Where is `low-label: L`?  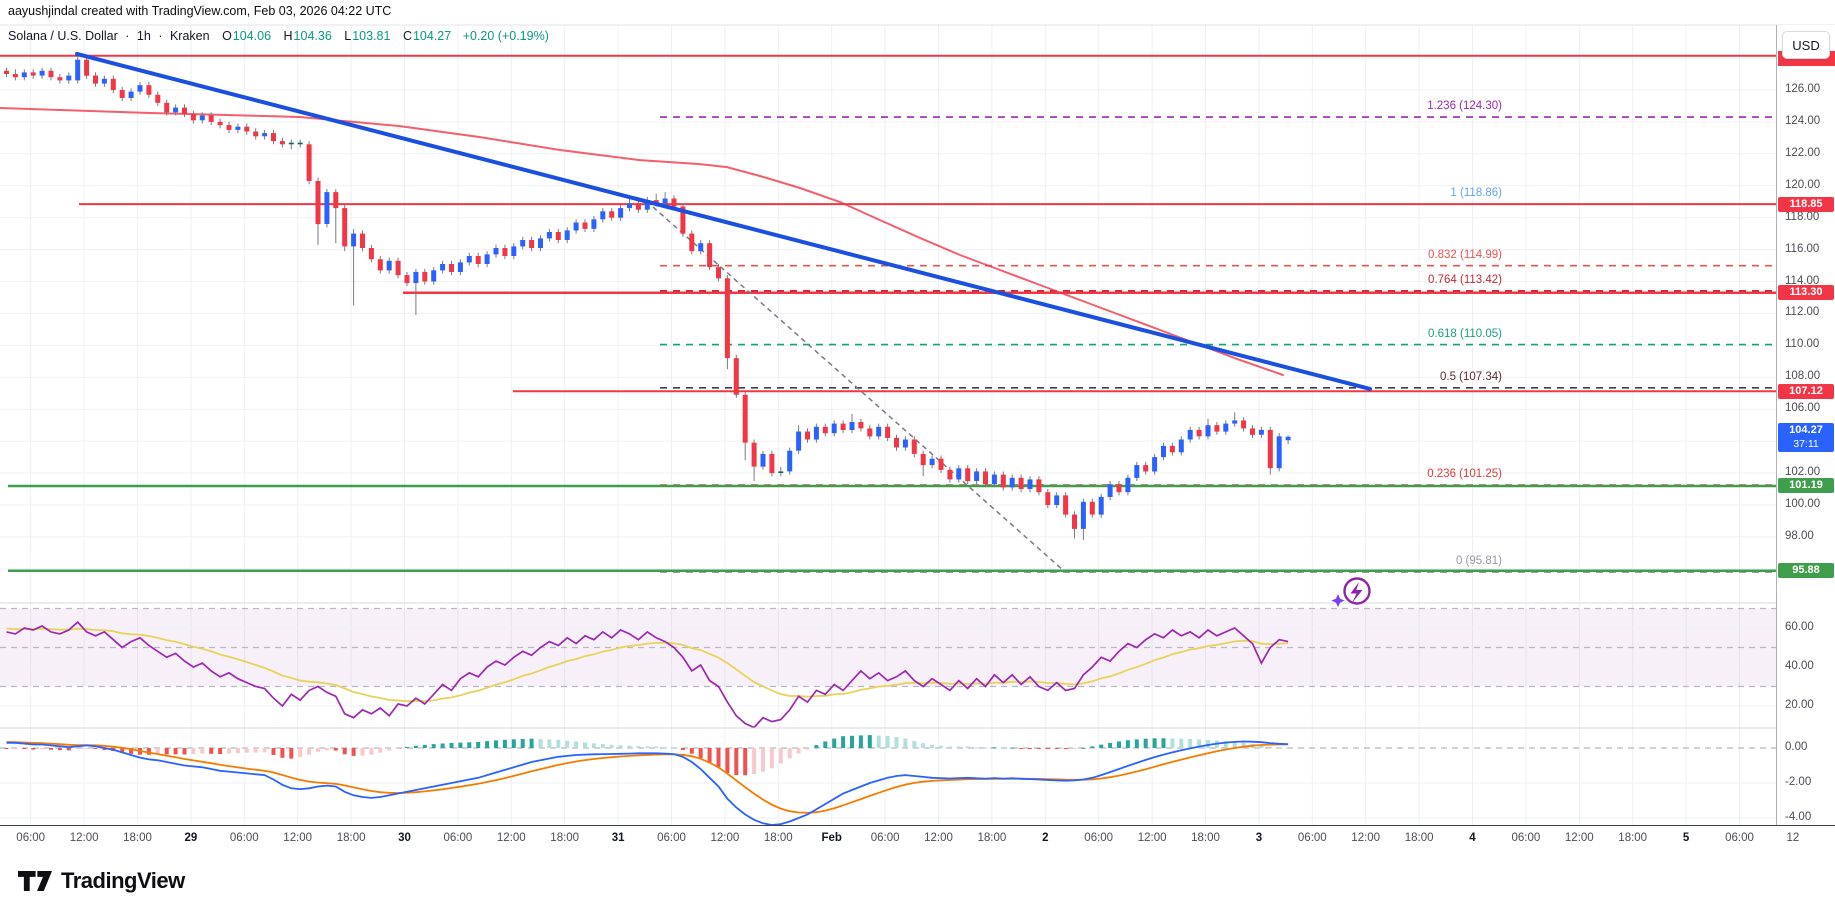
low-label: L is located at coordinates (348, 36).